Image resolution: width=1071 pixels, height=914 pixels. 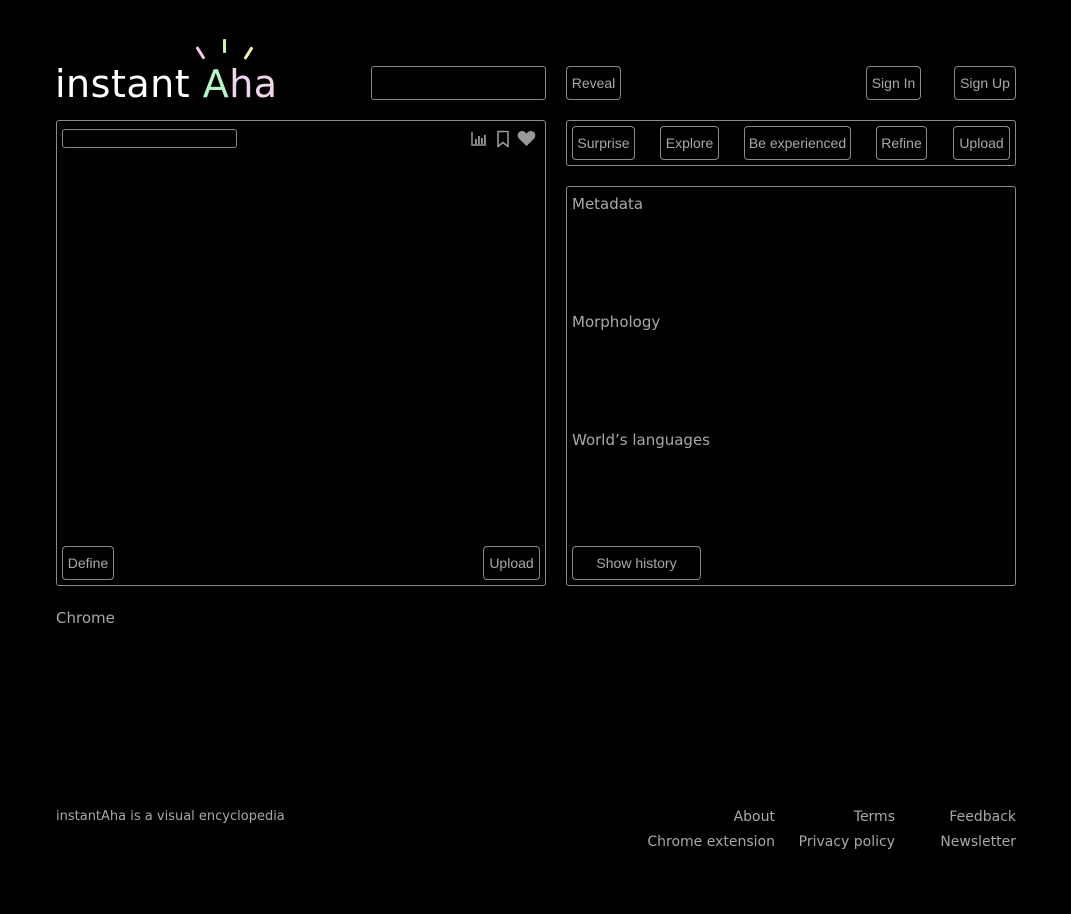 What do you see at coordinates (253, 84) in the screenshot?
I see `logo-text-ha: ha` at bounding box center [253, 84].